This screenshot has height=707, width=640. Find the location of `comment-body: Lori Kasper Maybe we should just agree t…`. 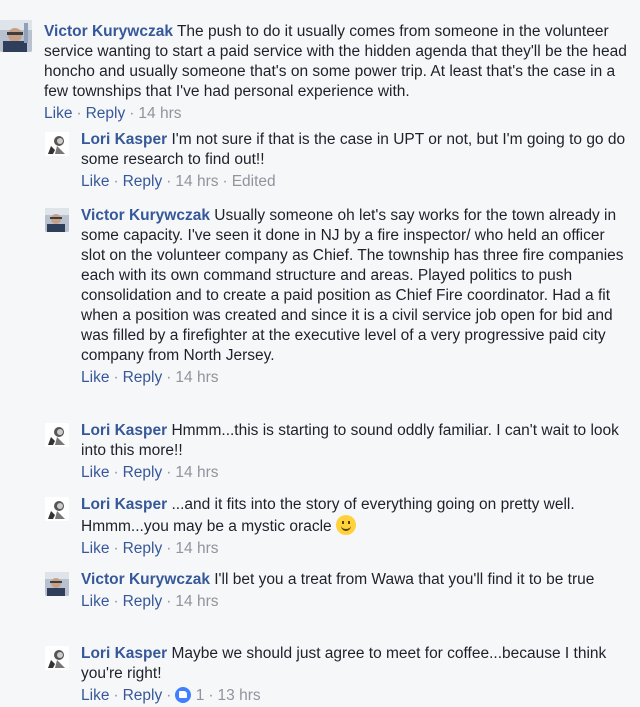

comment-body: Lori Kasper Maybe we should just agree t… is located at coordinates (355, 675).